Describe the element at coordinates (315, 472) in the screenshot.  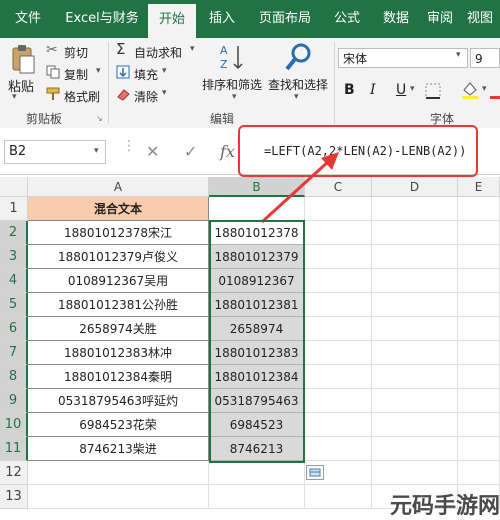
I see `quick-analysis-icon` at that location.